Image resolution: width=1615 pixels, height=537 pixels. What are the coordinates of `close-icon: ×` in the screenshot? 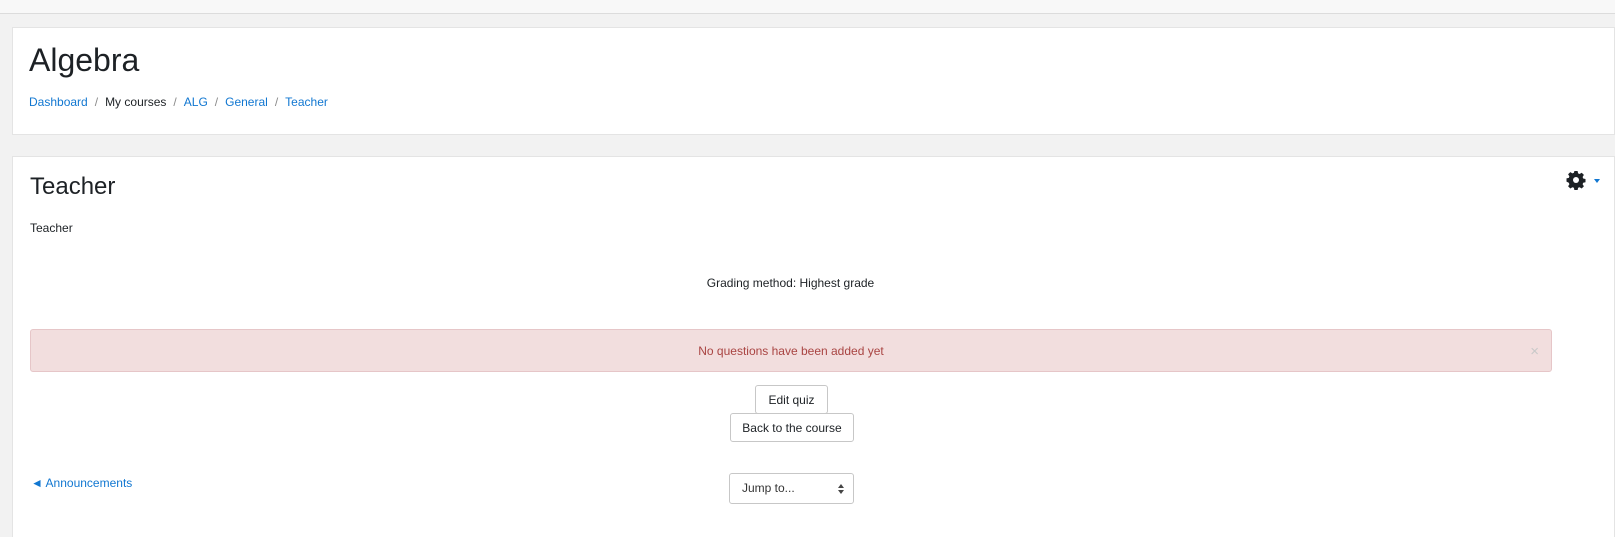 It's located at (1534, 351).